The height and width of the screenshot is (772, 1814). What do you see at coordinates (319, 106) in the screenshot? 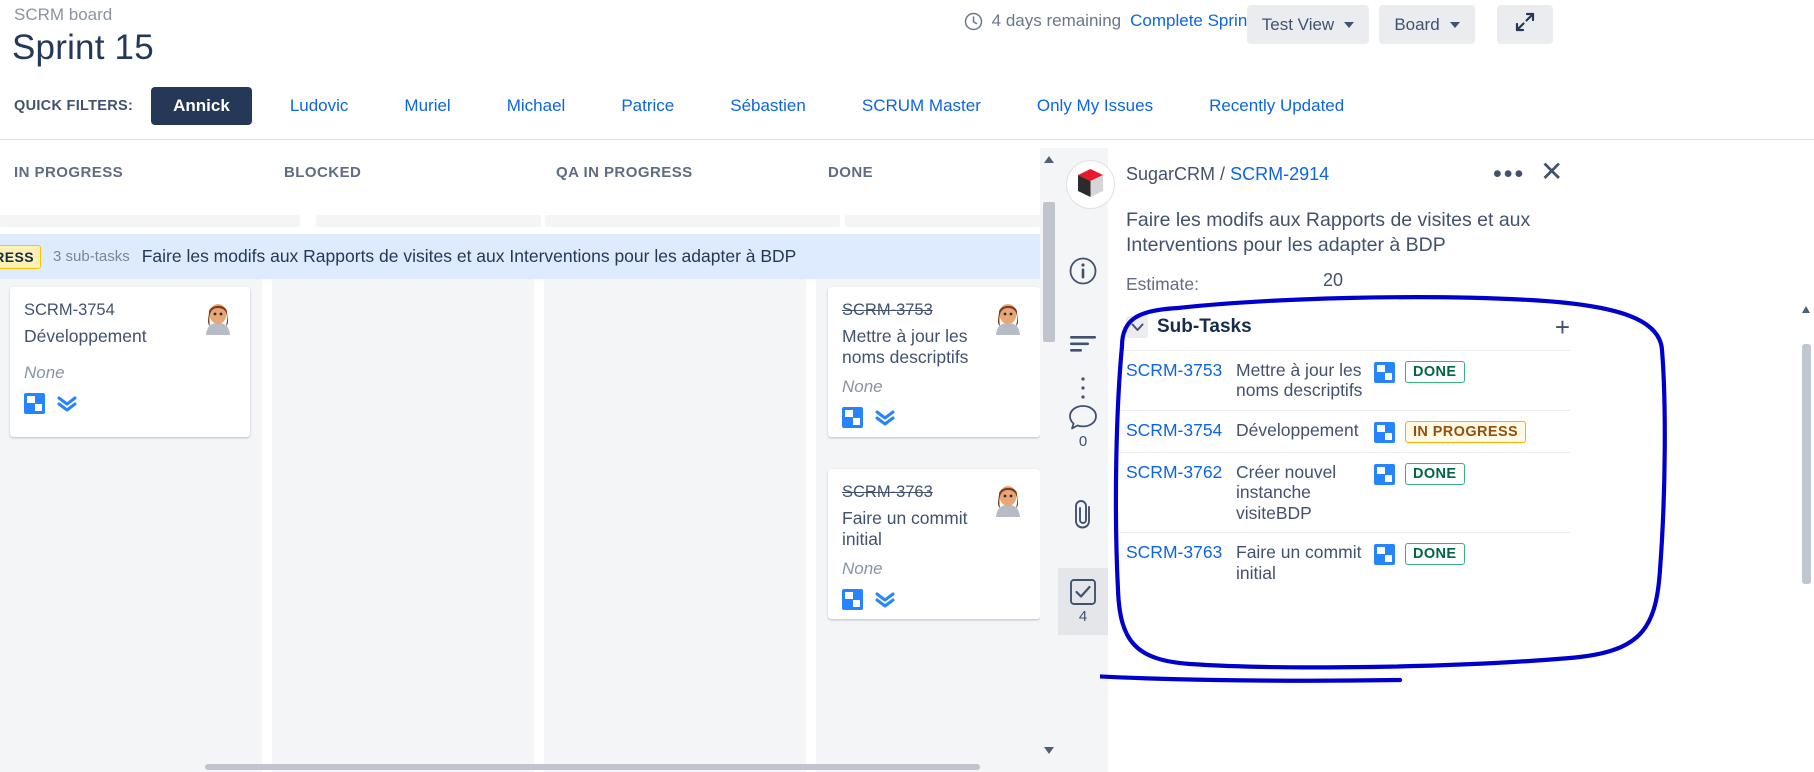
I see `quick-filter-ludovic: Ludovic` at bounding box center [319, 106].